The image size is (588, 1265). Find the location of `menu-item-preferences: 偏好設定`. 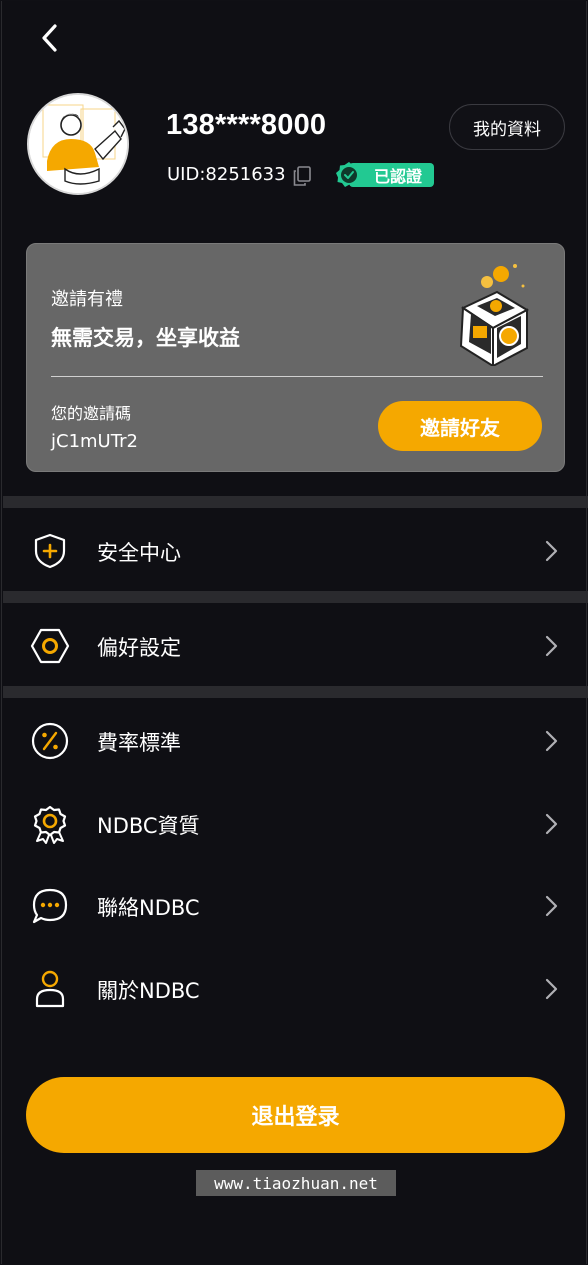

menu-item-preferences: 偏好設定 is located at coordinates (295, 646).